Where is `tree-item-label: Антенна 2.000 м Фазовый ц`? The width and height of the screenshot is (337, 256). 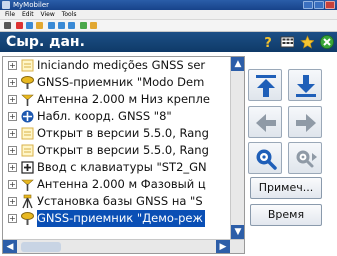 tree-item-label: Антенна 2.000 м Фазовый ц is located at coordinates (121, 184).